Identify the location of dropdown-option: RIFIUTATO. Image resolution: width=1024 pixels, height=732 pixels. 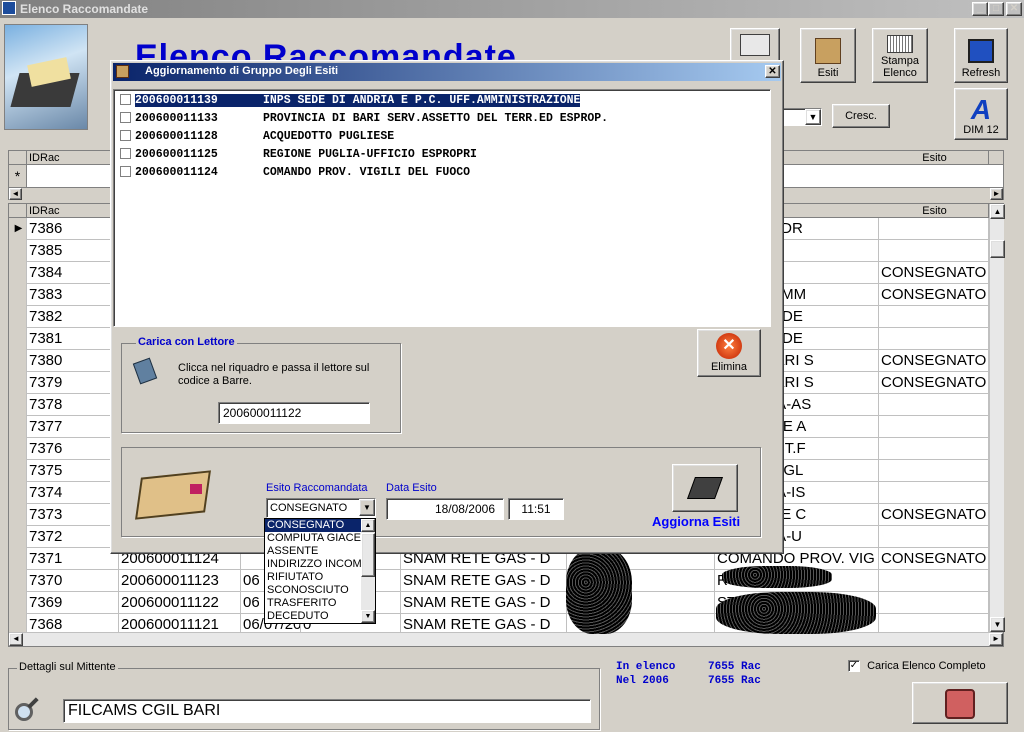
(313, 577).